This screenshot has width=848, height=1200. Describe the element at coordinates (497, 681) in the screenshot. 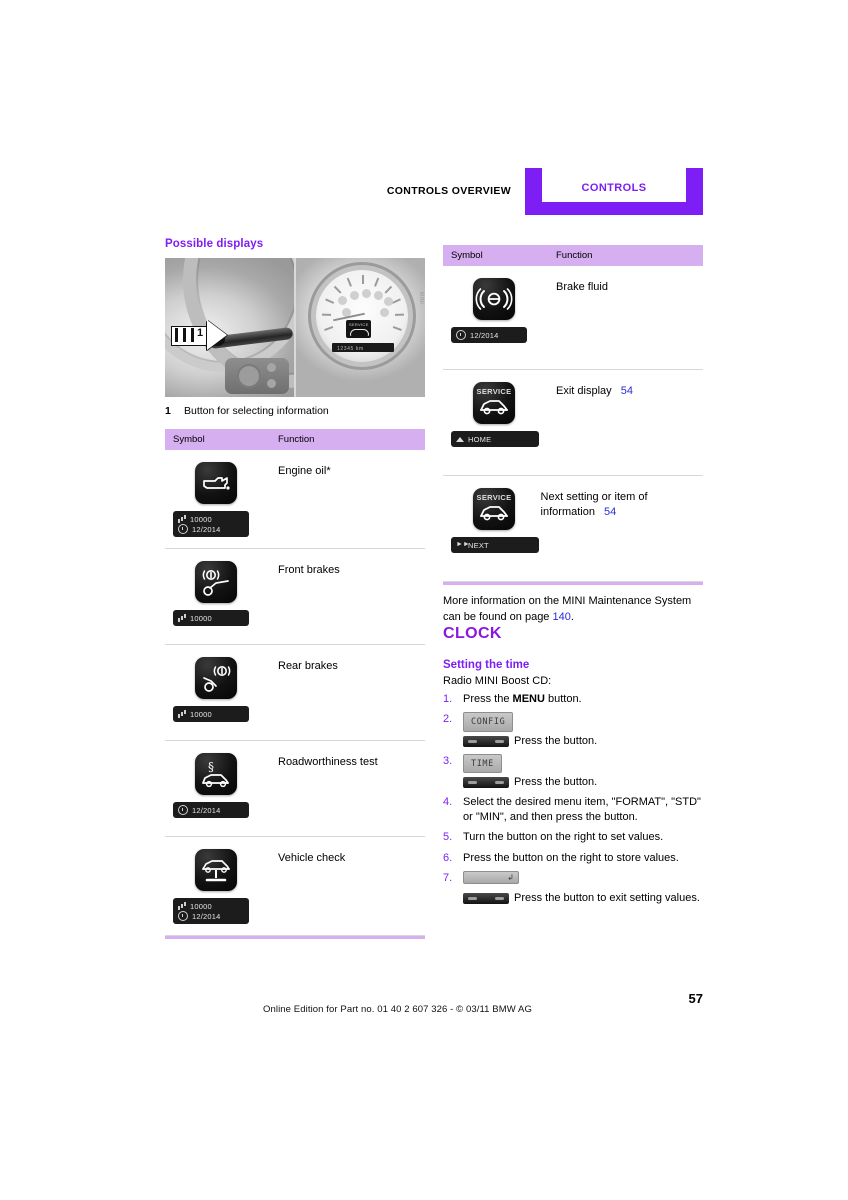

I see `radio-model-lead: Radio MINI Boost CD:` at that location.